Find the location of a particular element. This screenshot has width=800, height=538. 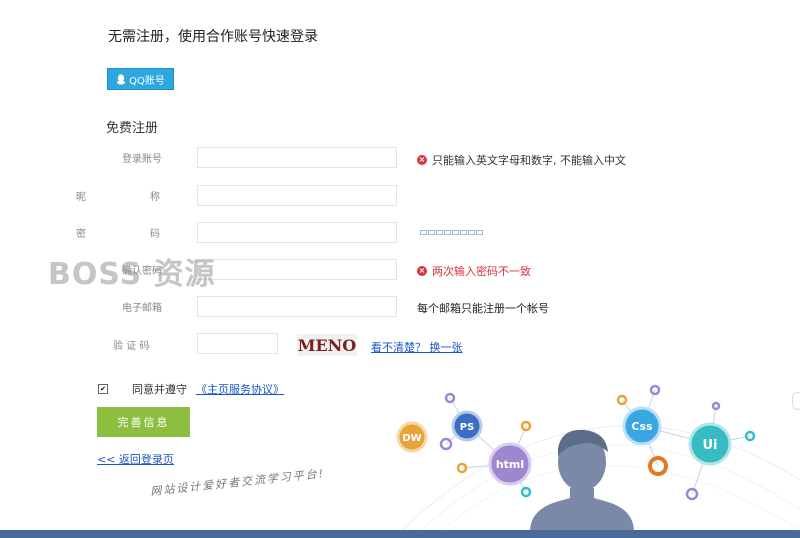

qq-icon is located at coordinates (121, 78).